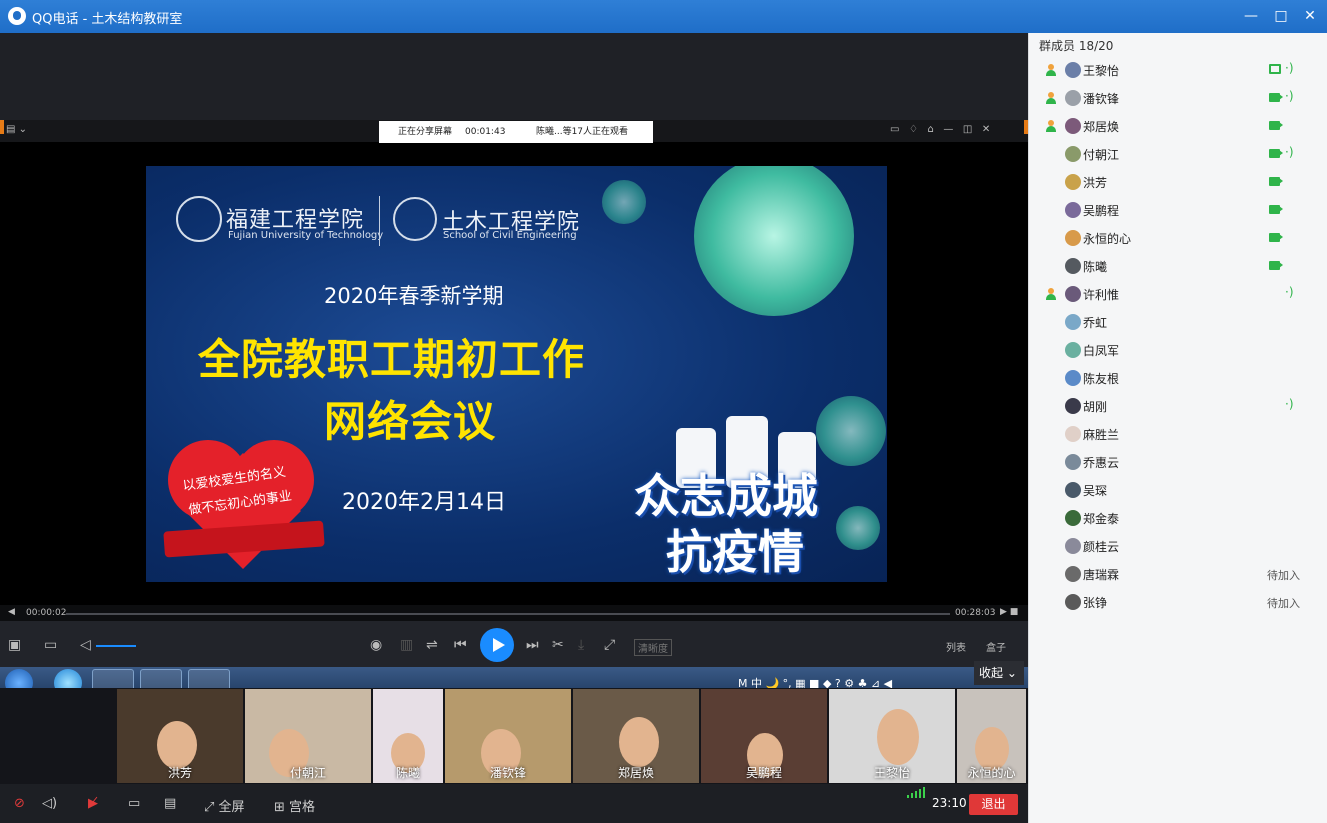  Describe the element at coordinates (999, 673) in the screenshot. I see `collapse-button: 收起 ⌄` at that location.